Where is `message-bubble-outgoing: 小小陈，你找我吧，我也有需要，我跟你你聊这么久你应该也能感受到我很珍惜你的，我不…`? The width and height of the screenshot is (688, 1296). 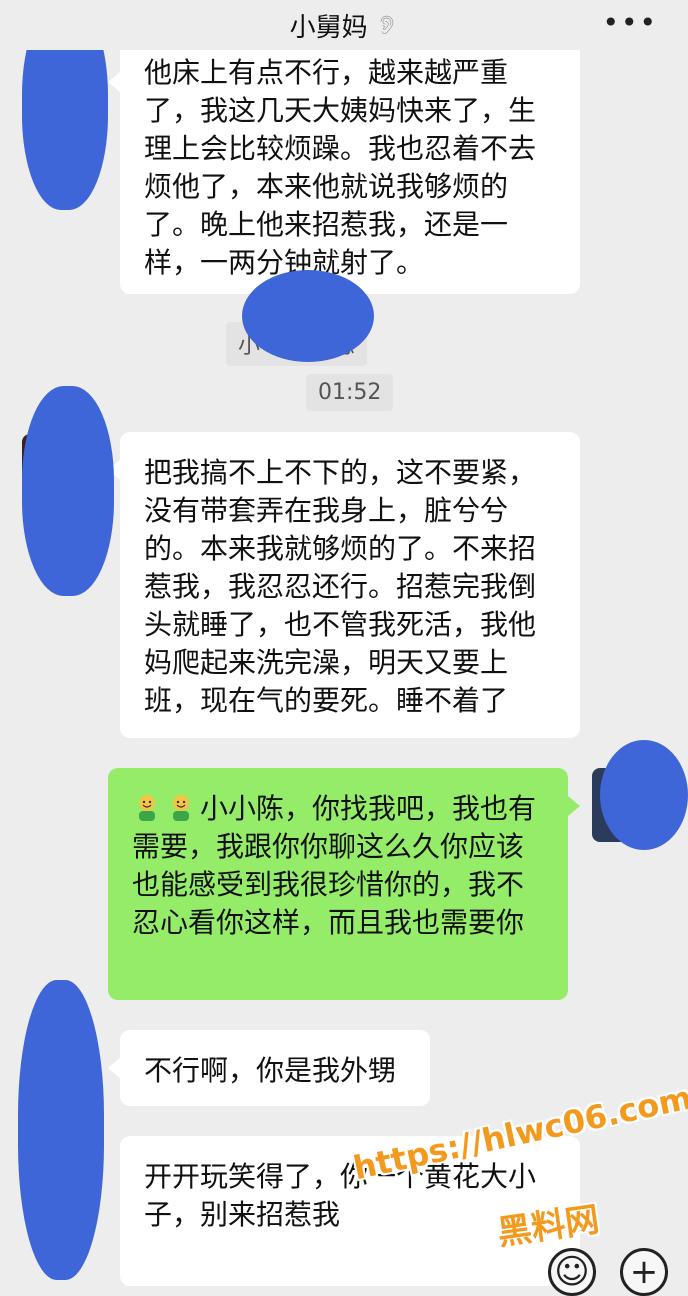 message-bubble-outgoing: 小小陈，你找我吧，我也有需要，我跟你你聊这么久你应该也能感受到我很珍惜你的，我不… is located at coordinates (344, 884).